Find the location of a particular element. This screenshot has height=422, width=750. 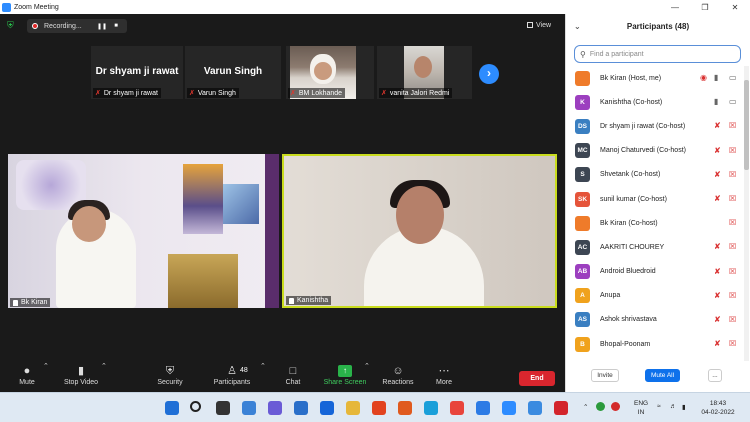

participant-row: DS Dr shyam ji rawat (Co-host) ✘ ☒ is located at coordinates (655, 126).